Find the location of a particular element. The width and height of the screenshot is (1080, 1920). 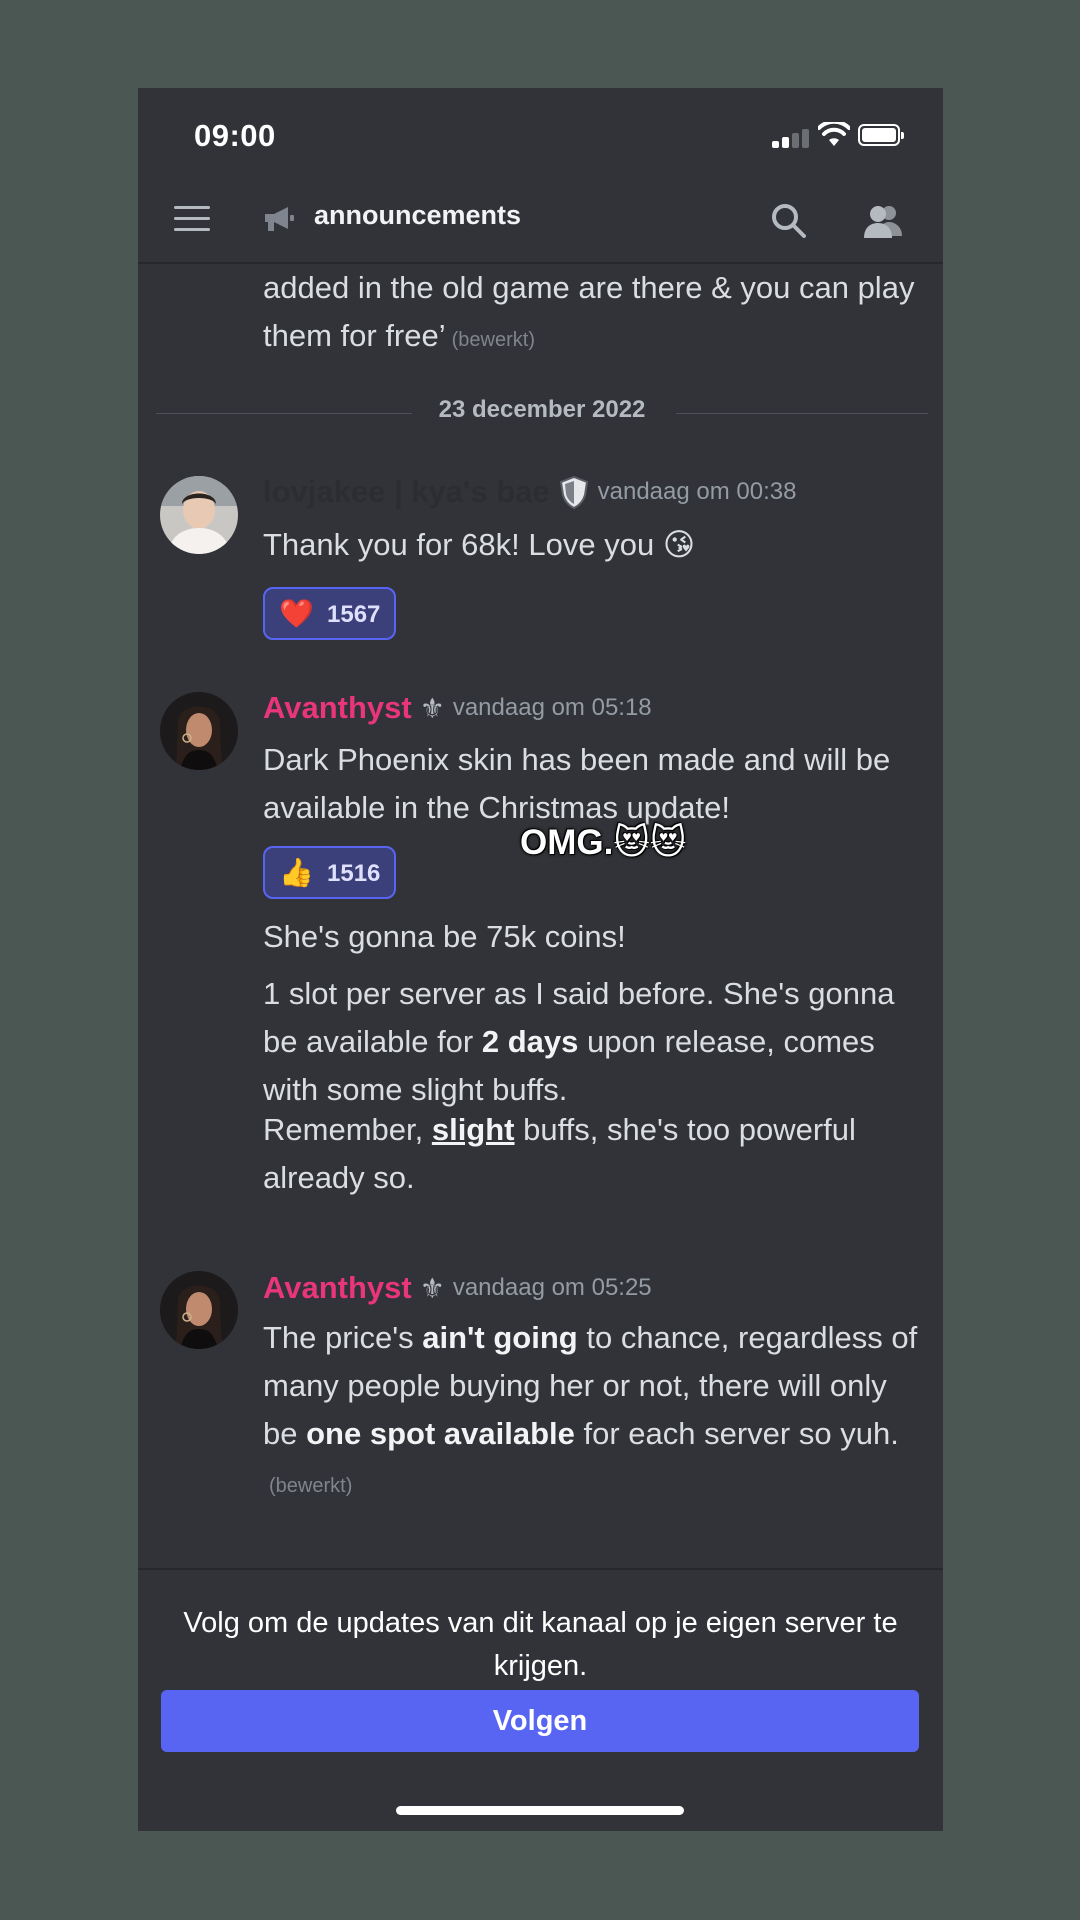

reaction-thumbs-up: 👍 1516 is located at coordinates (329, 872).